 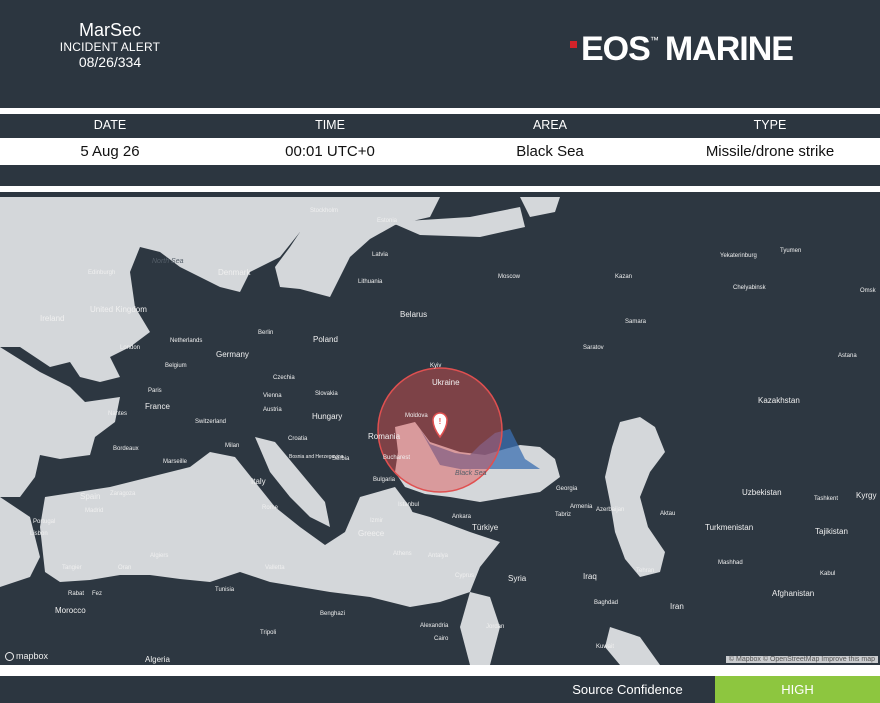 I want to click on map-label: United Kingdom, so click(x=118, y=309).